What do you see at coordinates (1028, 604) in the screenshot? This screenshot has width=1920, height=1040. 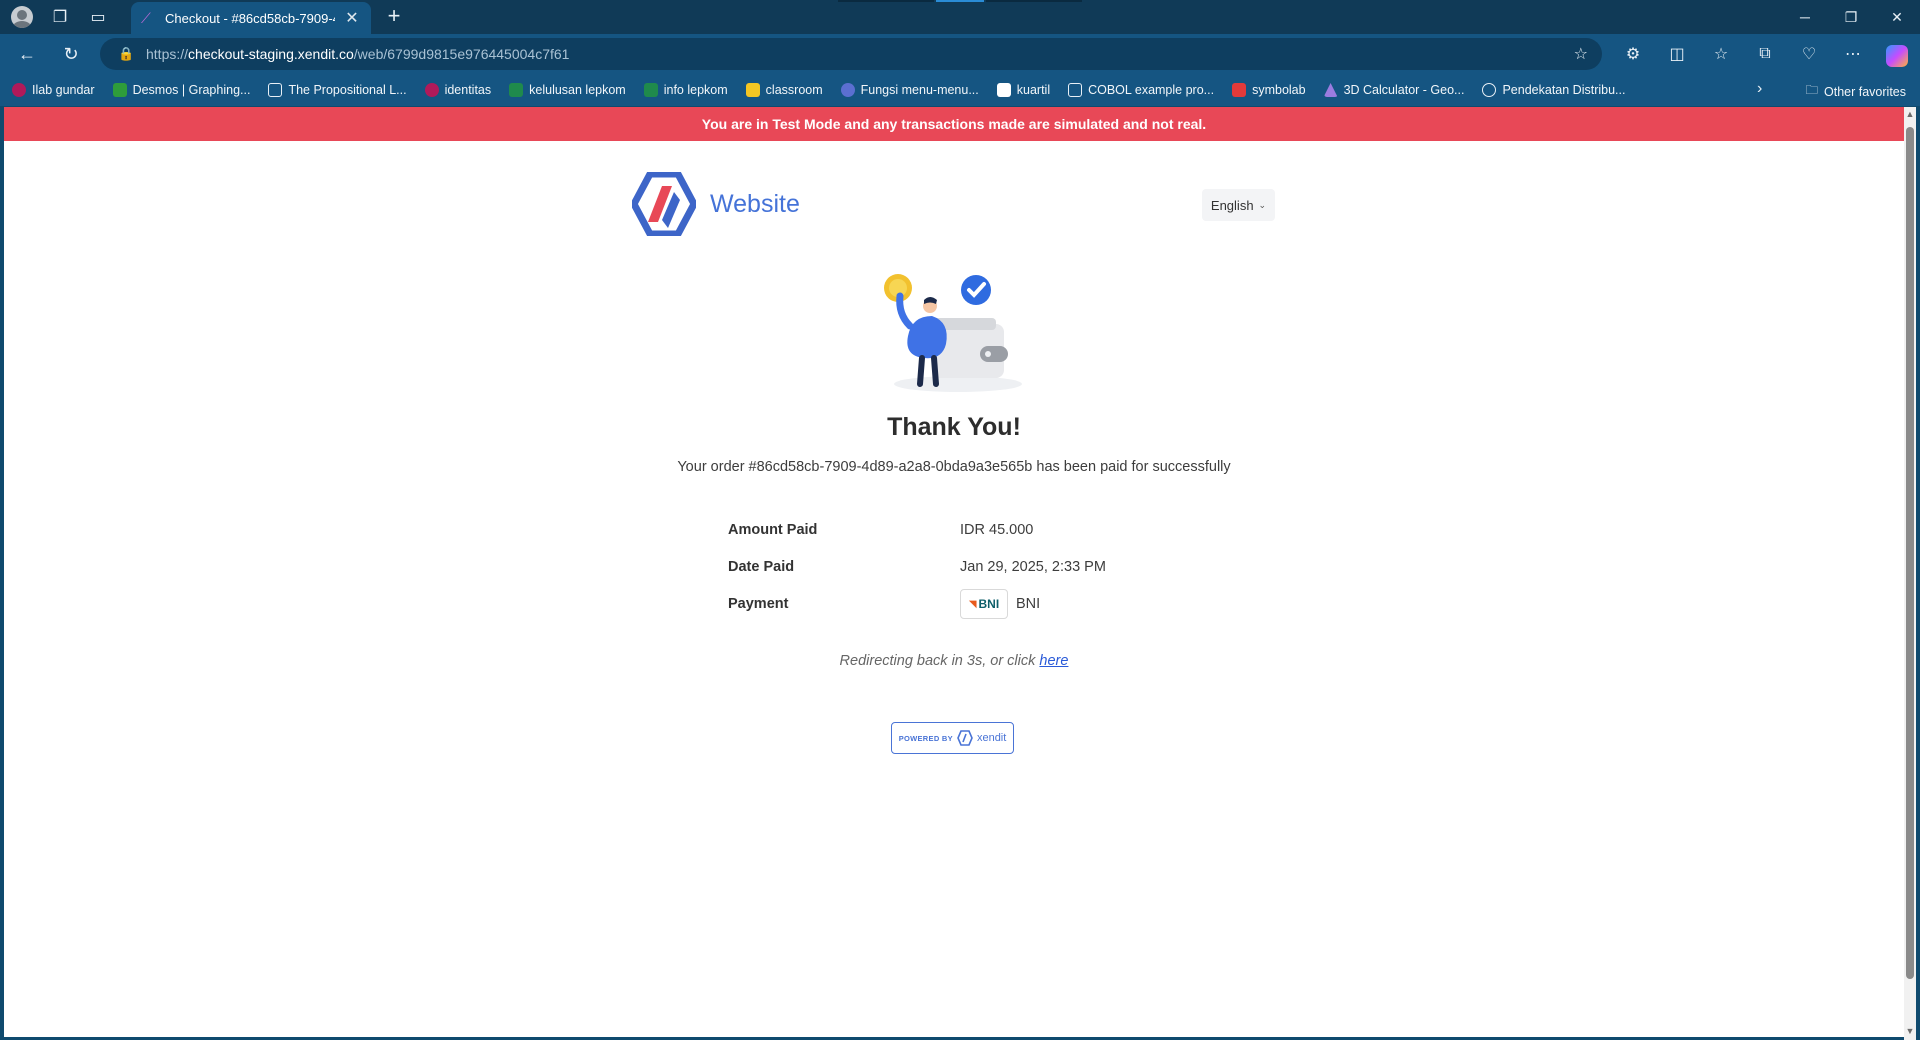 I see `payment-method-name: BNI` at bounding box center [1028, 604].